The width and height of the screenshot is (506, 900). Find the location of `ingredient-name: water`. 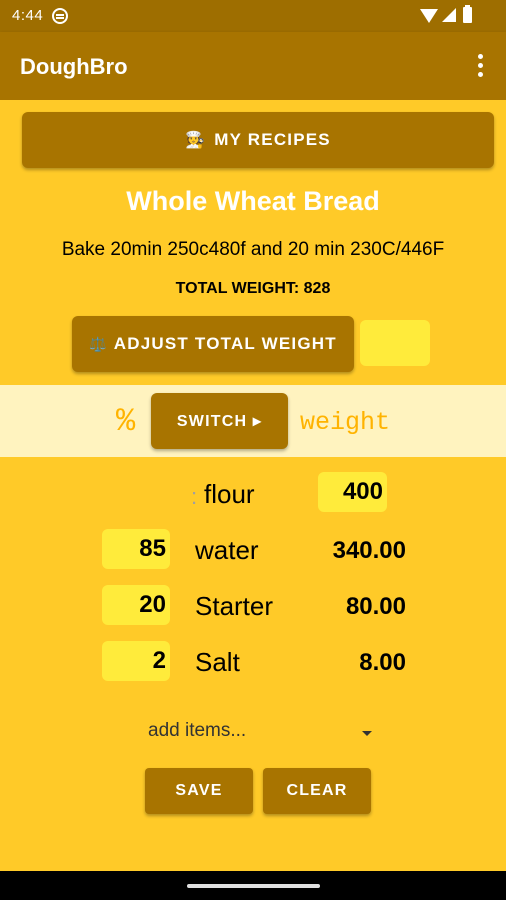

ingredient-name: water is located at coordinates (227, 550).